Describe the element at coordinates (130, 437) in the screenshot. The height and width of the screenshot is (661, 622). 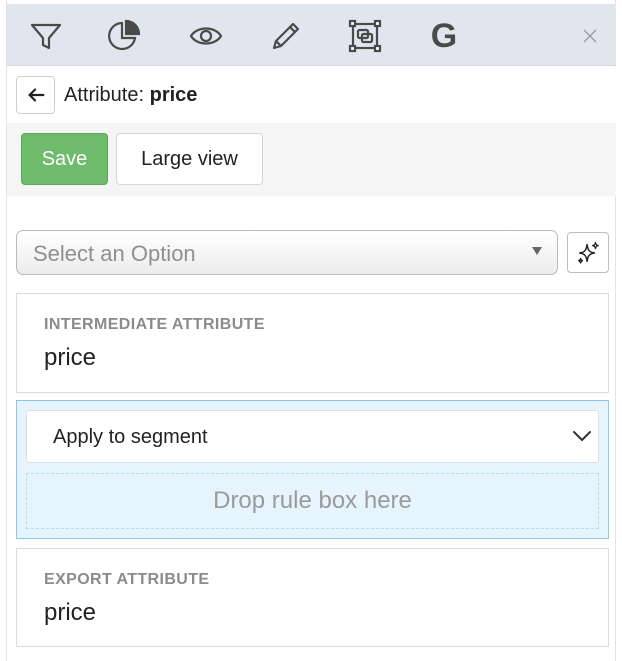
I see `segment-select-value: Apply to segment` at that location.